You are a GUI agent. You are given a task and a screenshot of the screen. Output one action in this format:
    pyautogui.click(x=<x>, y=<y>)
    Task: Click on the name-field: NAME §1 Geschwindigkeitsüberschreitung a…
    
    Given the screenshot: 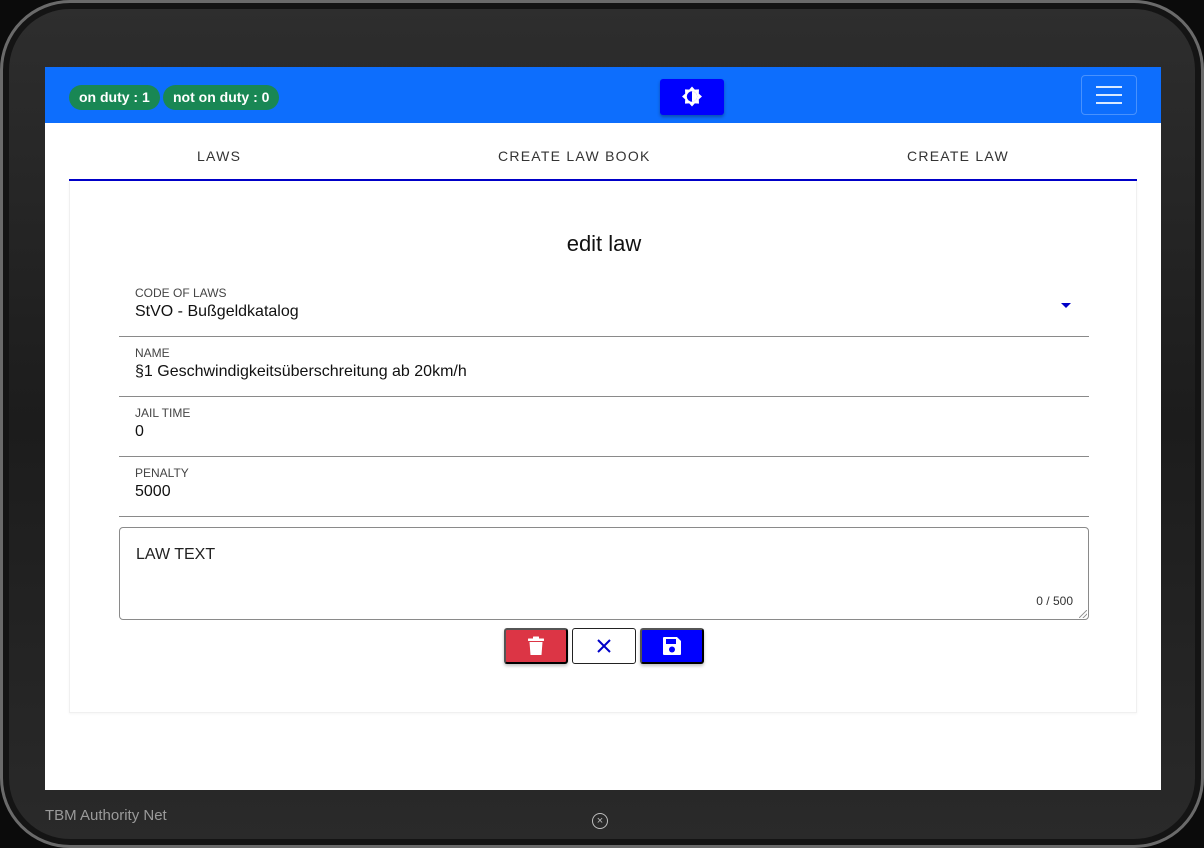 What is the action you would take?
    pyautogui.click(x=604, y=367)
    